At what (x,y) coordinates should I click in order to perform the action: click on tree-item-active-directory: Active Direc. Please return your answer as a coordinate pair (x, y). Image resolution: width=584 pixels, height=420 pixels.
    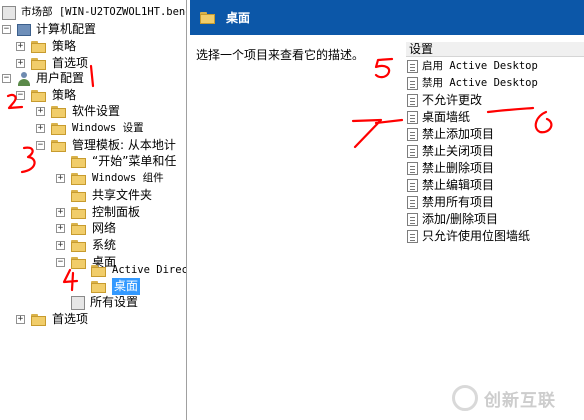
    Looking at the image, I should click on (131, 270).